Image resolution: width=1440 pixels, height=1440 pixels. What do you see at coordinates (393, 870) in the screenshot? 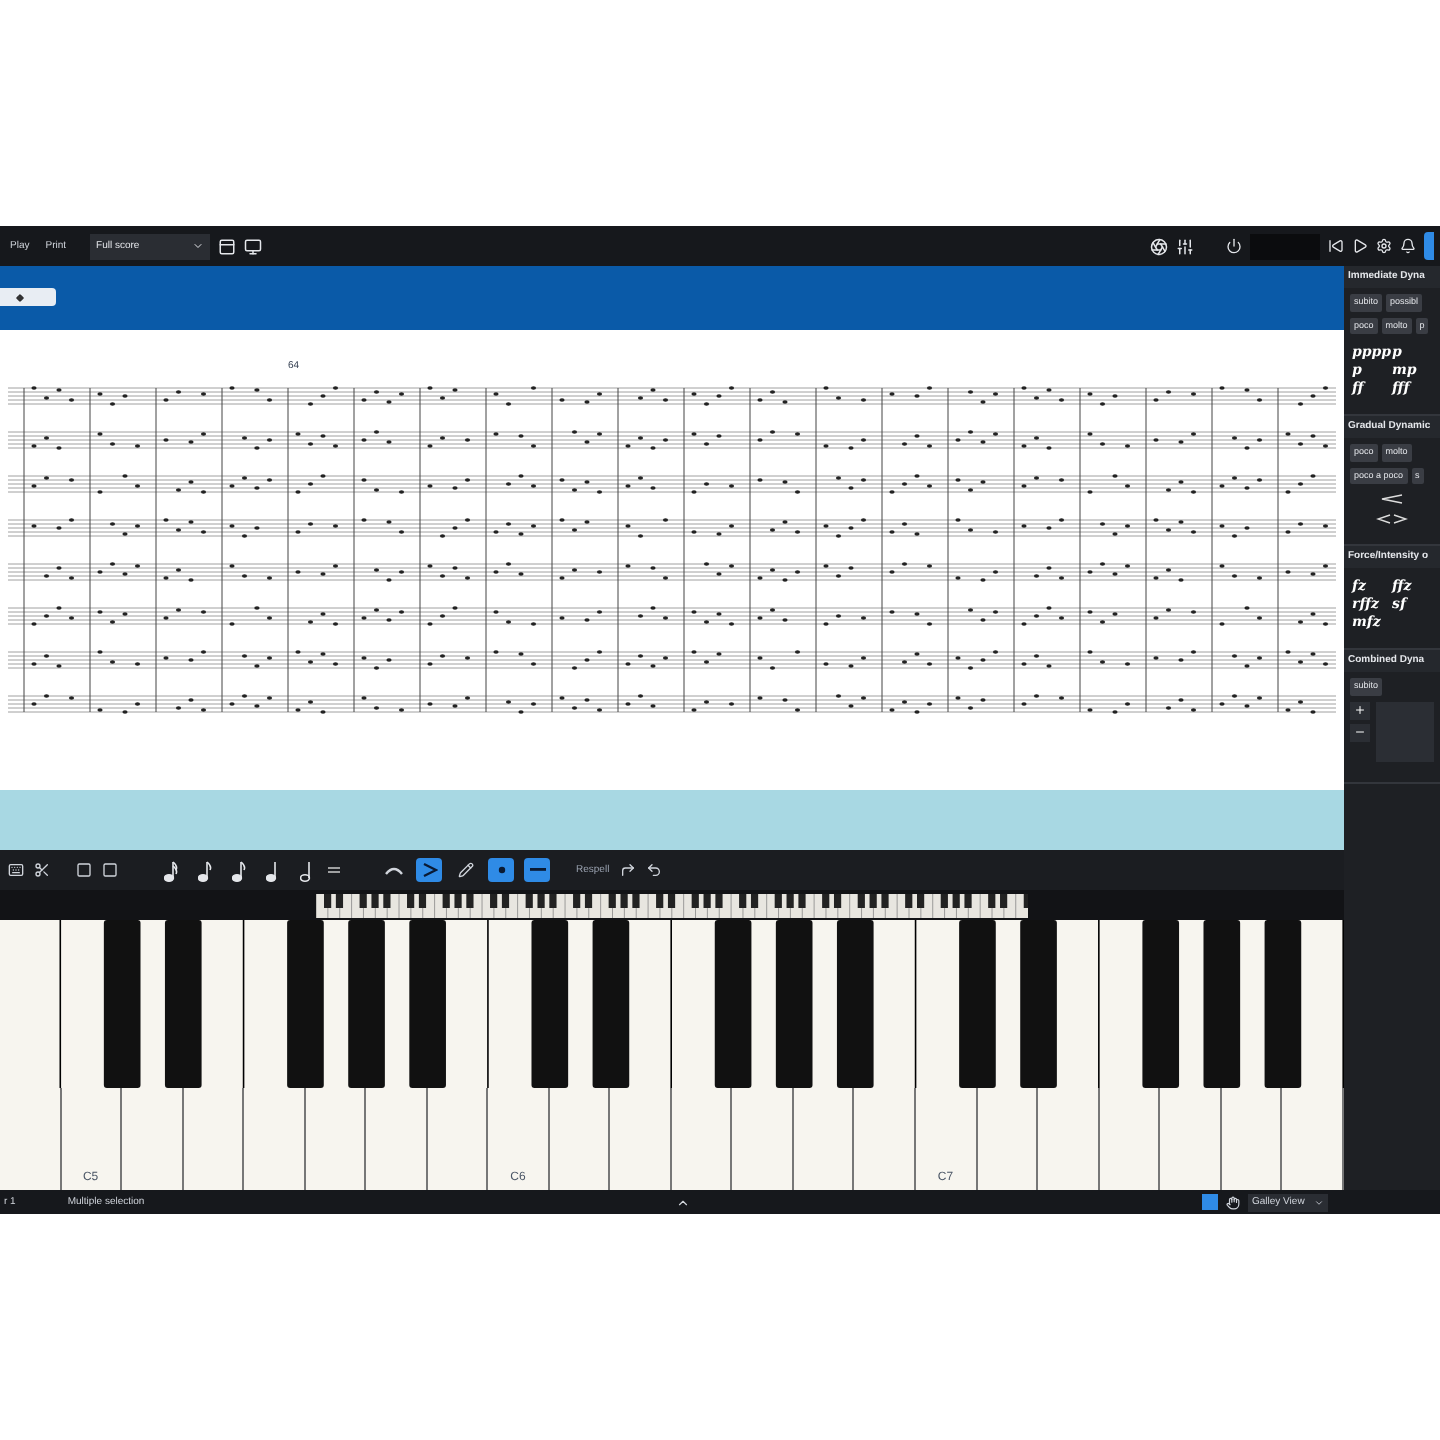
I see `slur-icon` at bounding box center [393, 870].